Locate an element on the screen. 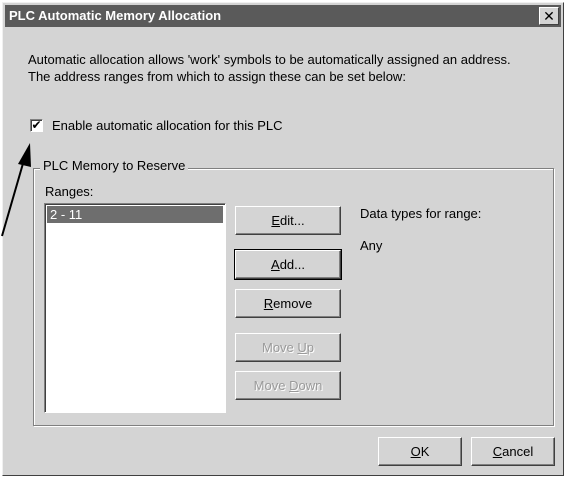 The height and width of the screenshot is (478, 568). data-types-value: Any is located at coordinates (371, 245).